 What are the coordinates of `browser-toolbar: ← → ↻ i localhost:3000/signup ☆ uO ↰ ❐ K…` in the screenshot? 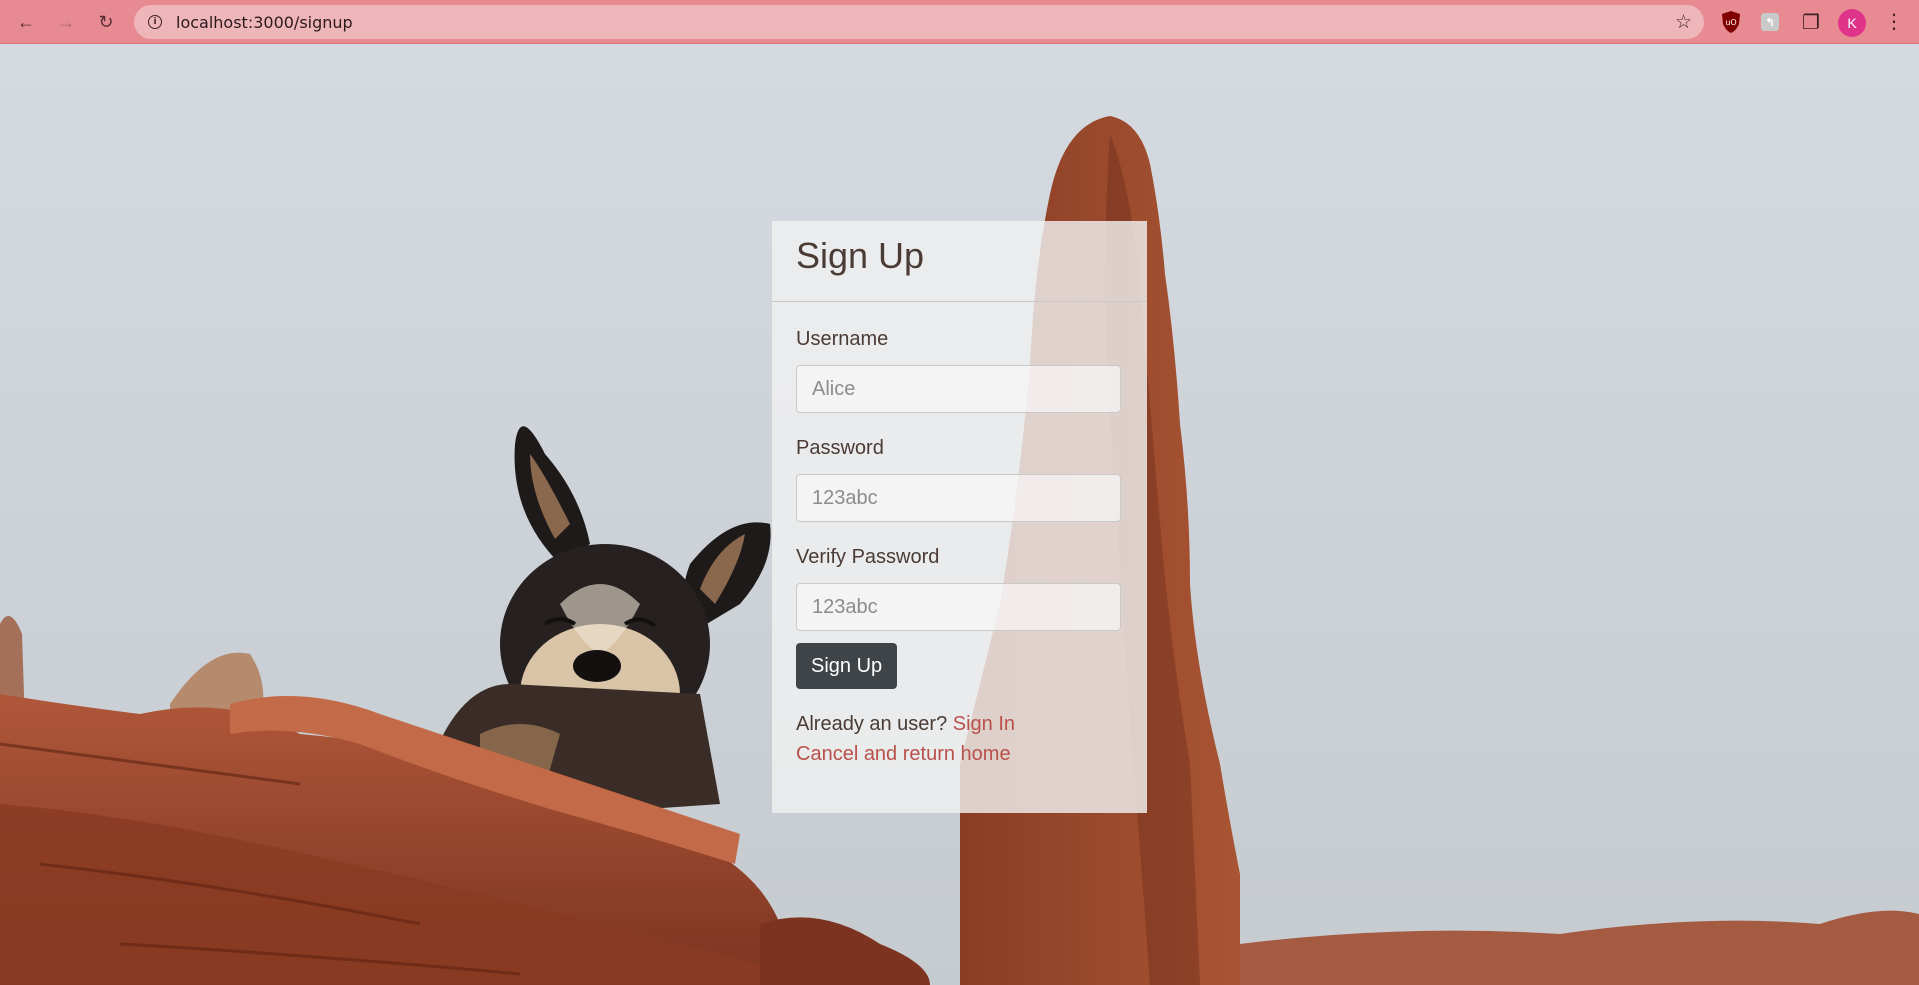 It's located at (959, 22).